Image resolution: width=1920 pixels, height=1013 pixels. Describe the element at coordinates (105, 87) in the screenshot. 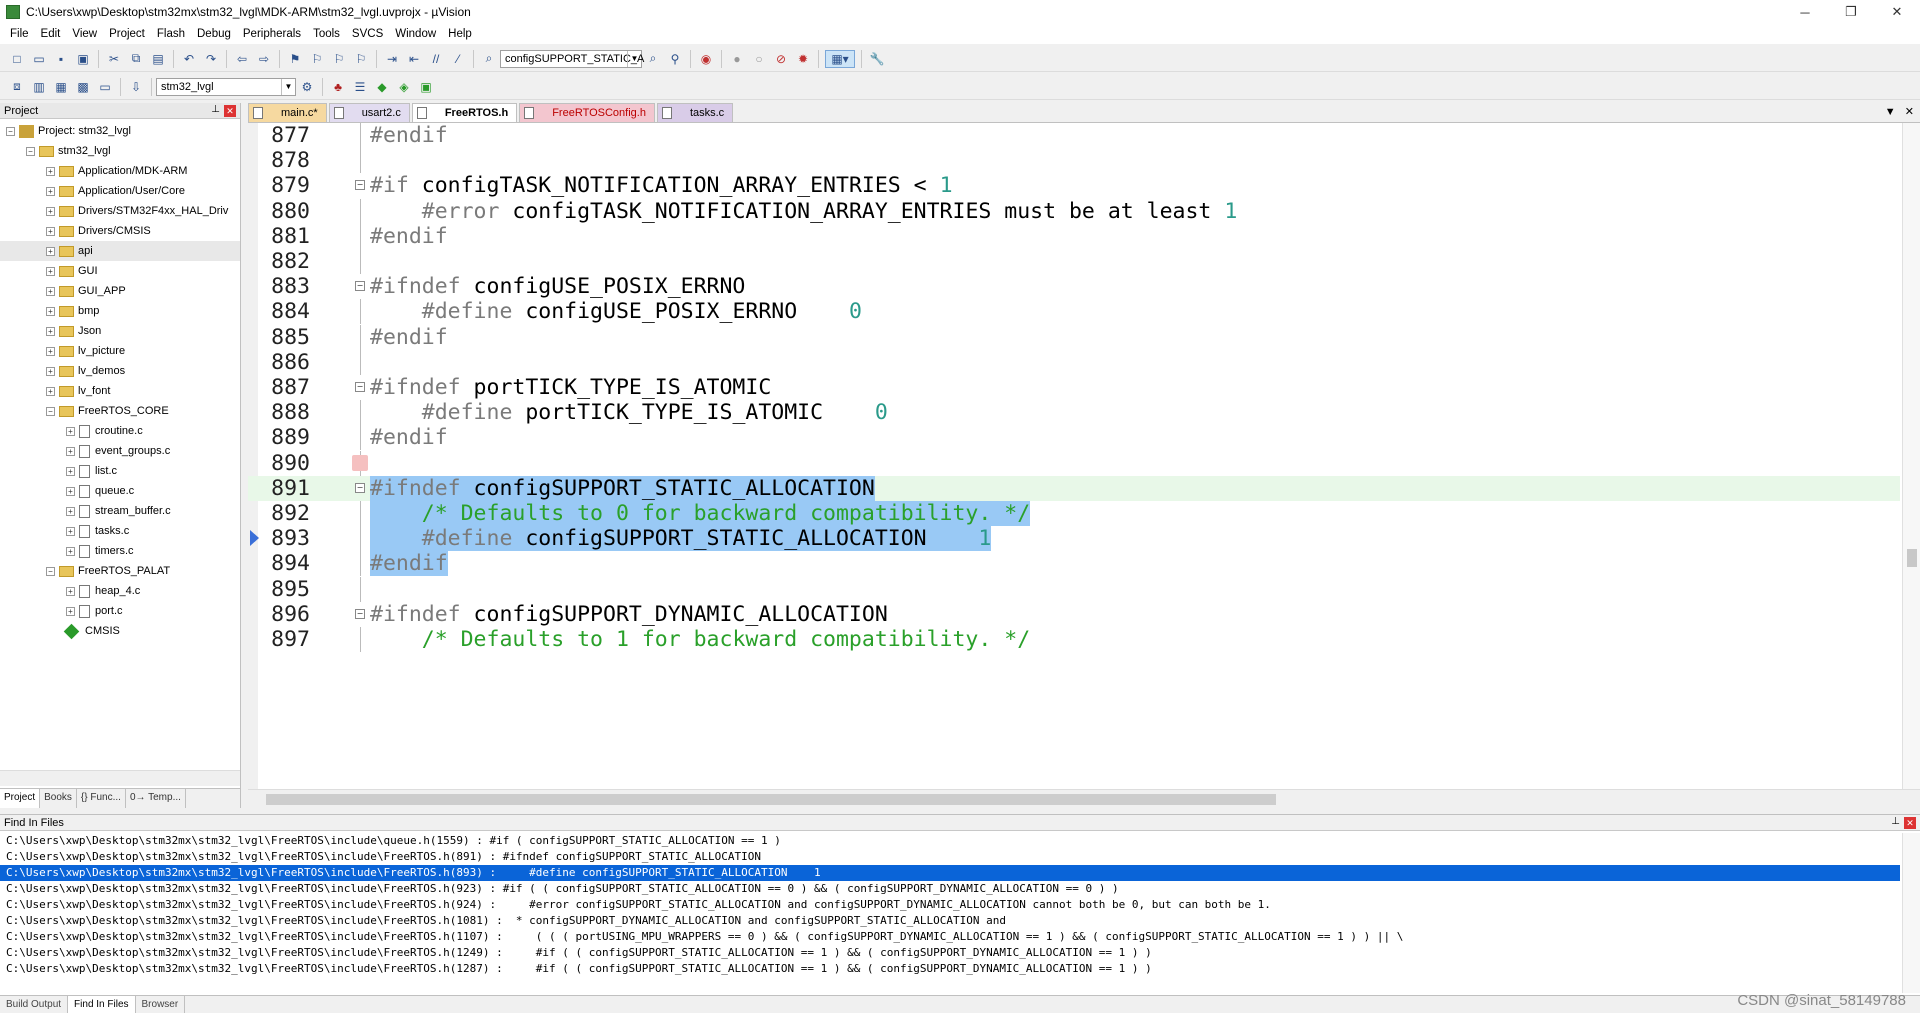

I see `stop-build-icon: ▭` at that location.